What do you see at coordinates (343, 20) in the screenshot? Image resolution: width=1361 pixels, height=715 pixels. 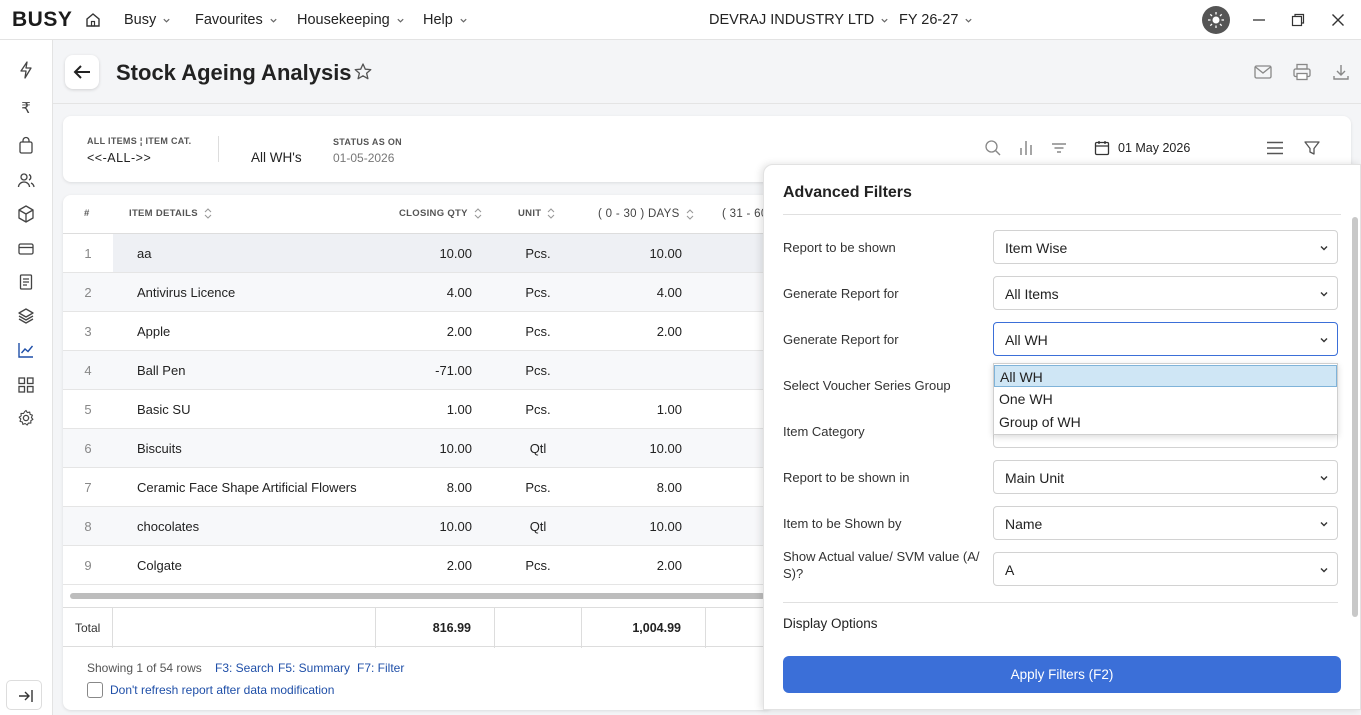 I see `menu-label: Housekeeping` at bounding box center [343, 20].